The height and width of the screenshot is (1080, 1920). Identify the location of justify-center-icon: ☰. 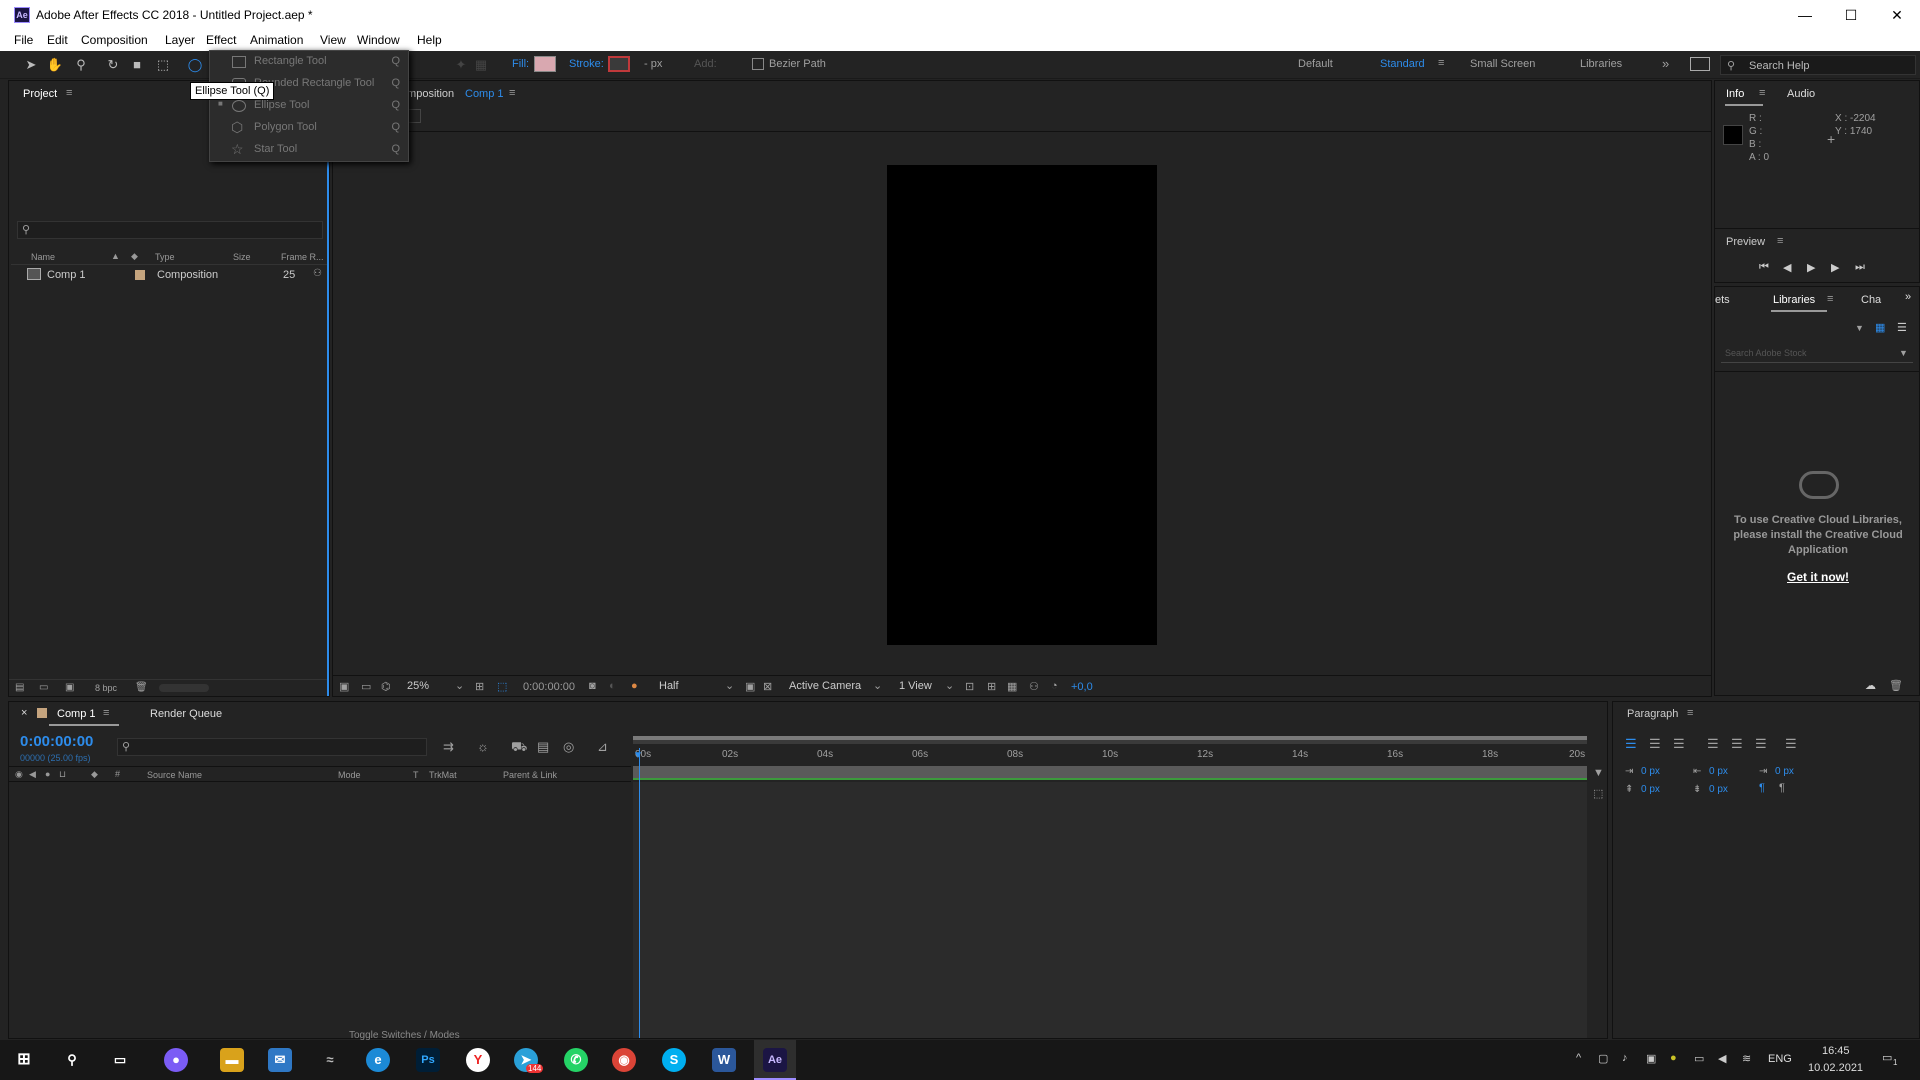
(1737, 744).